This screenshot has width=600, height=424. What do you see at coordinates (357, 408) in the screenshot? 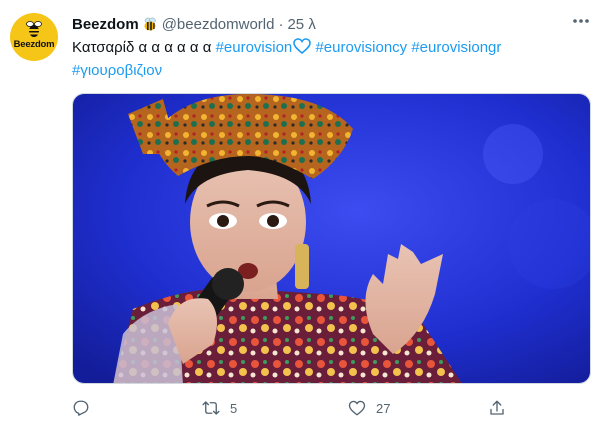
I see `heart-icon` at bounding box center [357, 408].